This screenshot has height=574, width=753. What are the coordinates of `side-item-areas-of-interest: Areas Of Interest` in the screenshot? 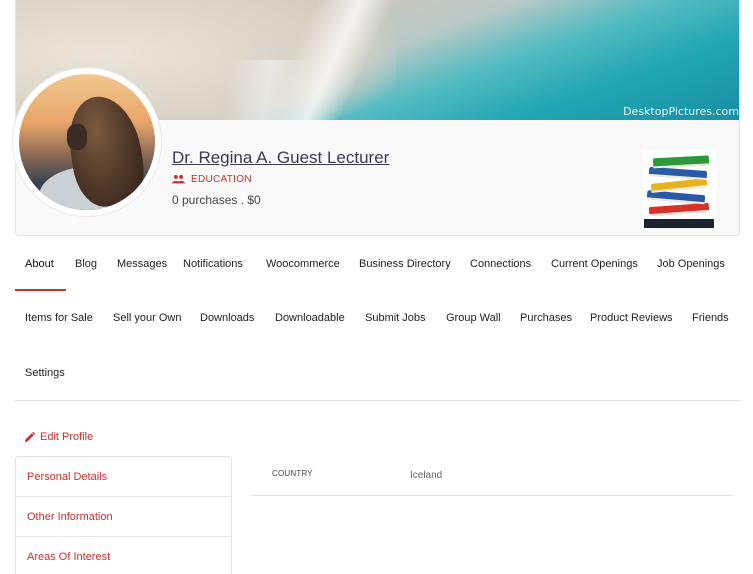 It's located at (123, 555).